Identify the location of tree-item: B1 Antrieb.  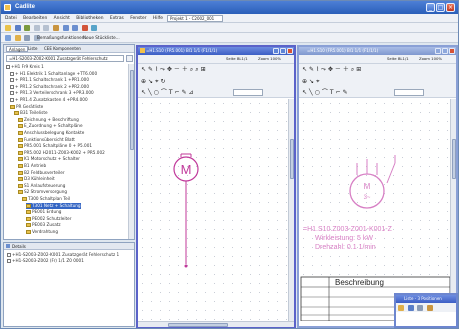
(32, 166).